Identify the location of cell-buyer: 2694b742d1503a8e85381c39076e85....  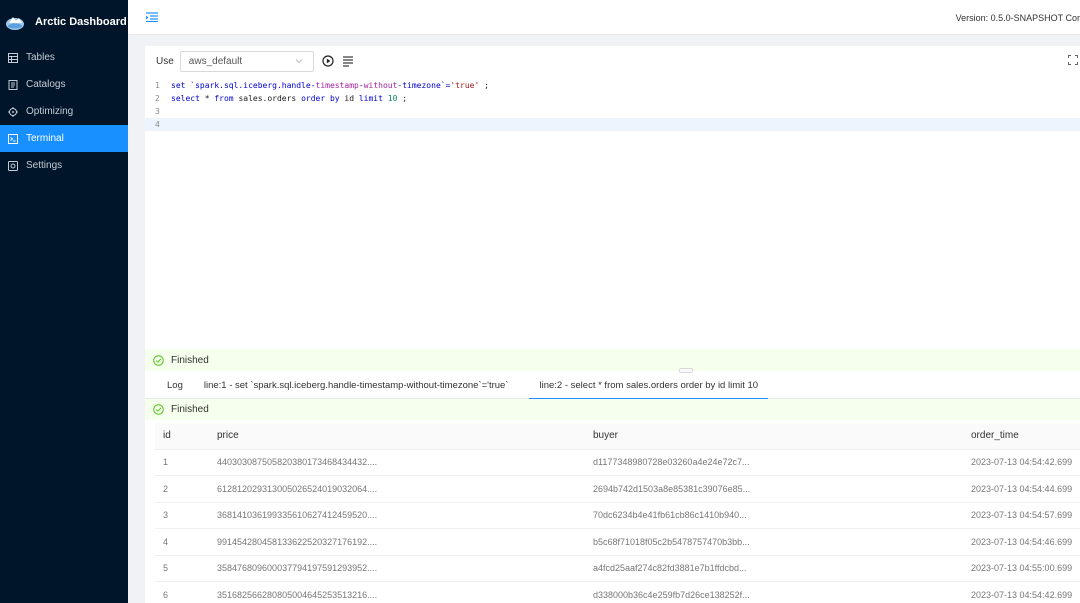
(782, 489).